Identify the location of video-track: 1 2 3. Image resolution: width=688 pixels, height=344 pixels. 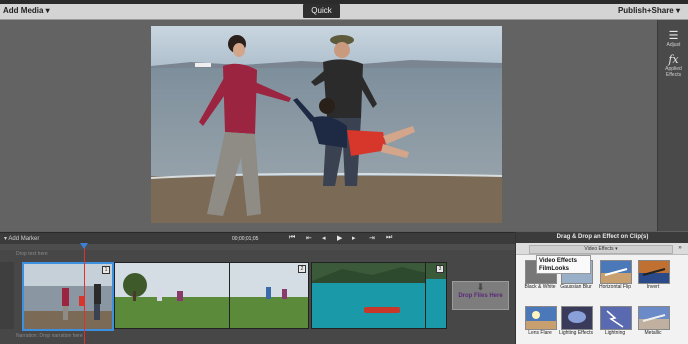
(236, 296).